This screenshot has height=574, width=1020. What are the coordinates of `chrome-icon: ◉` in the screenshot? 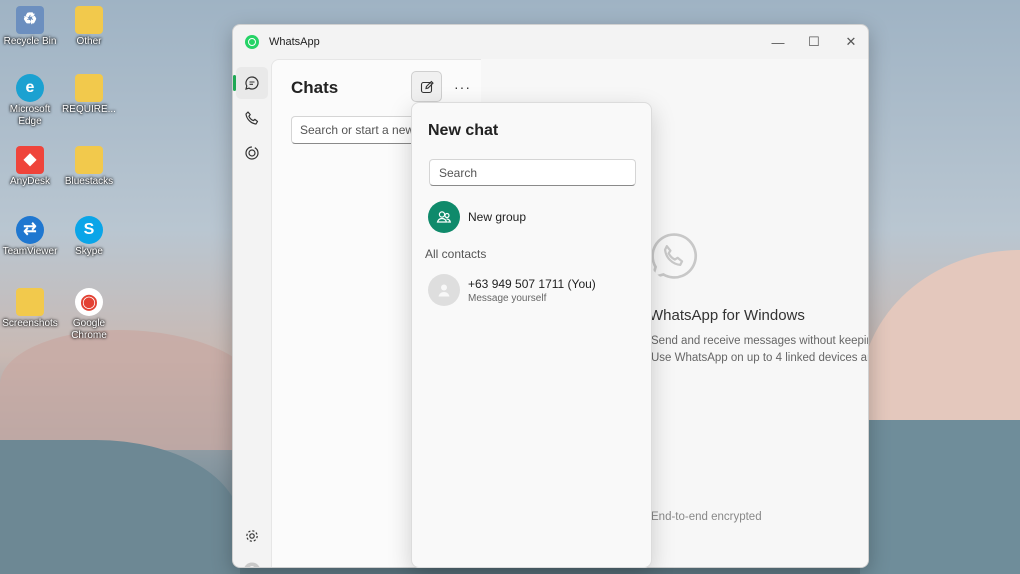 It's located at (89, 302).